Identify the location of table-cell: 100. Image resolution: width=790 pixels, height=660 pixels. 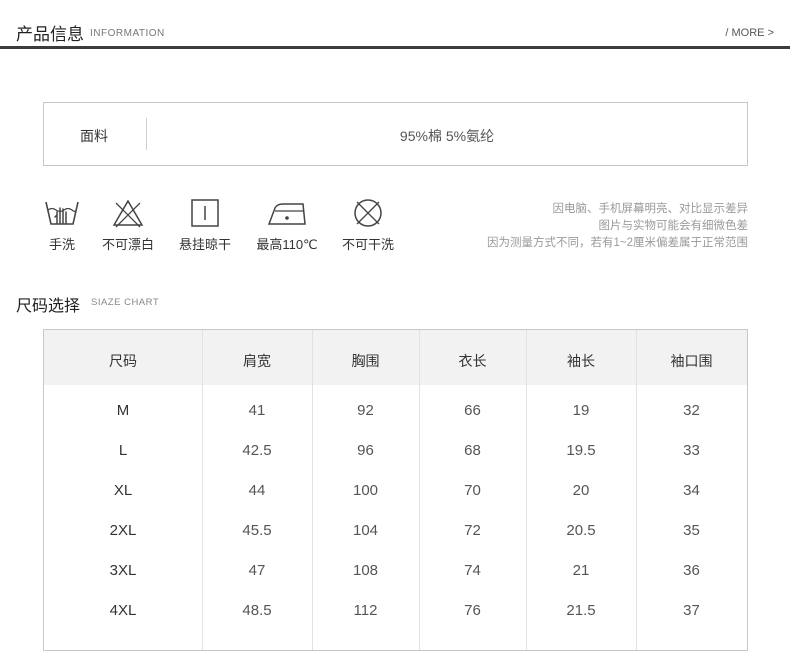
(365, 490).